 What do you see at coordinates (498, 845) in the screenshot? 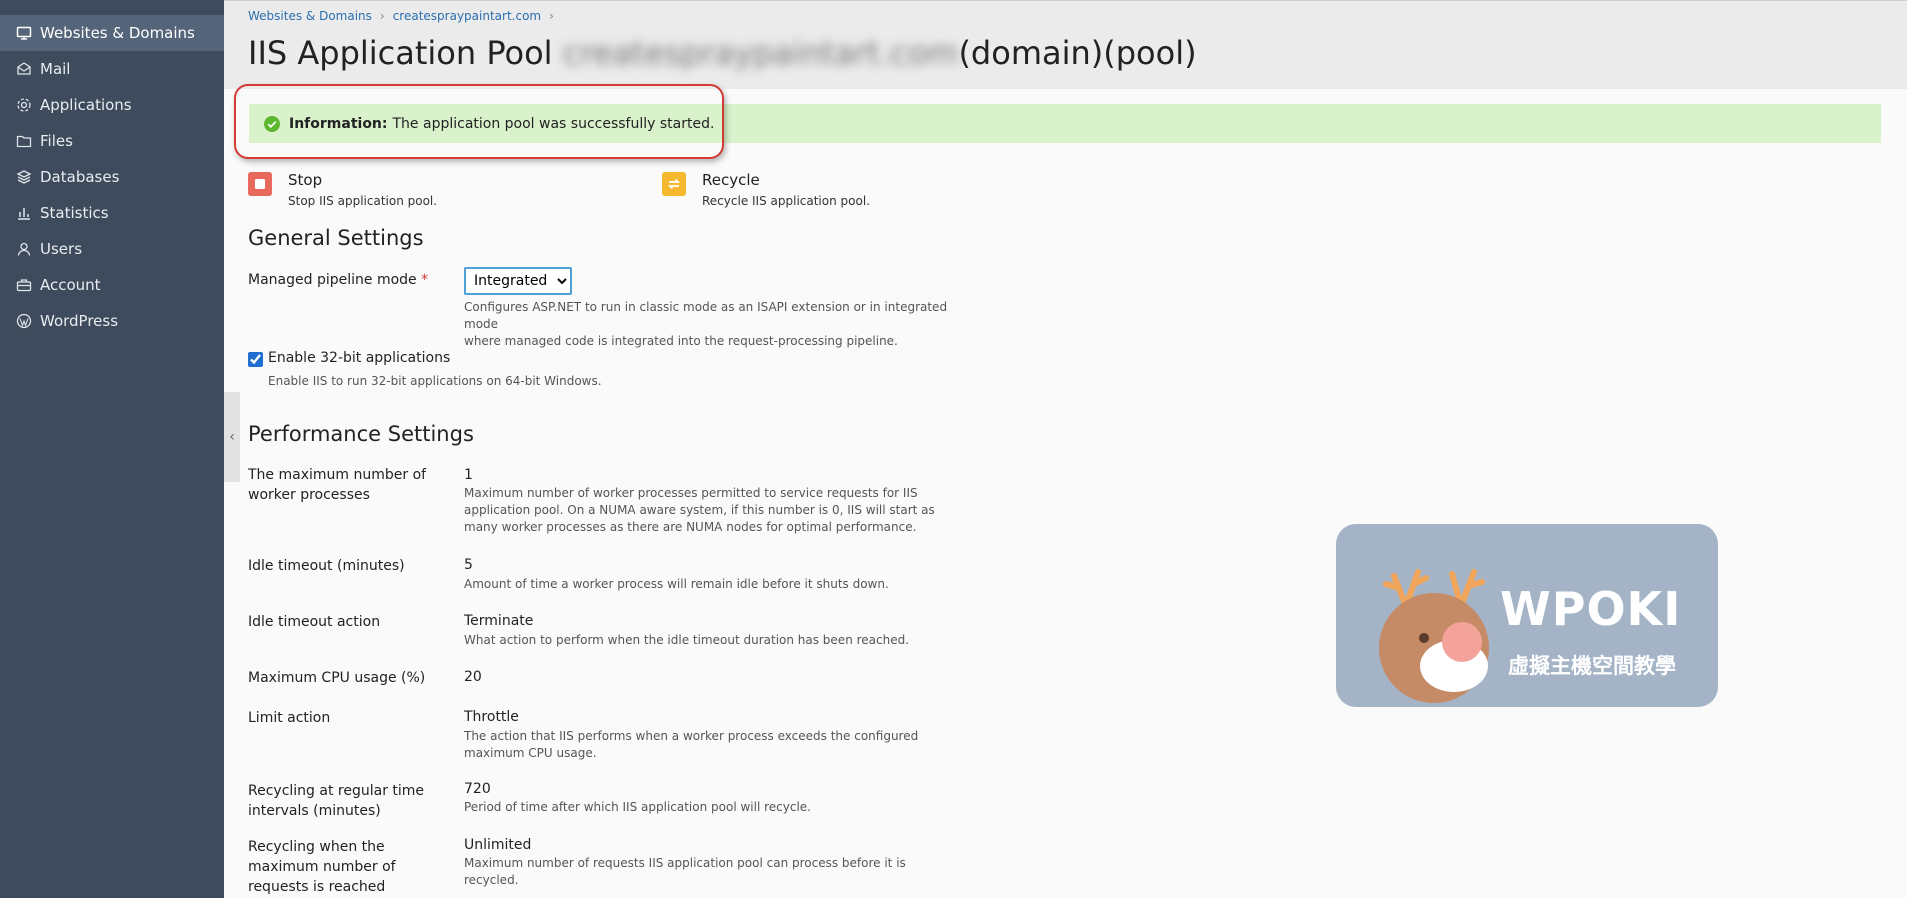
I see `recycling-max-requests-value: Unlimited` at bounding box center [498, 845].